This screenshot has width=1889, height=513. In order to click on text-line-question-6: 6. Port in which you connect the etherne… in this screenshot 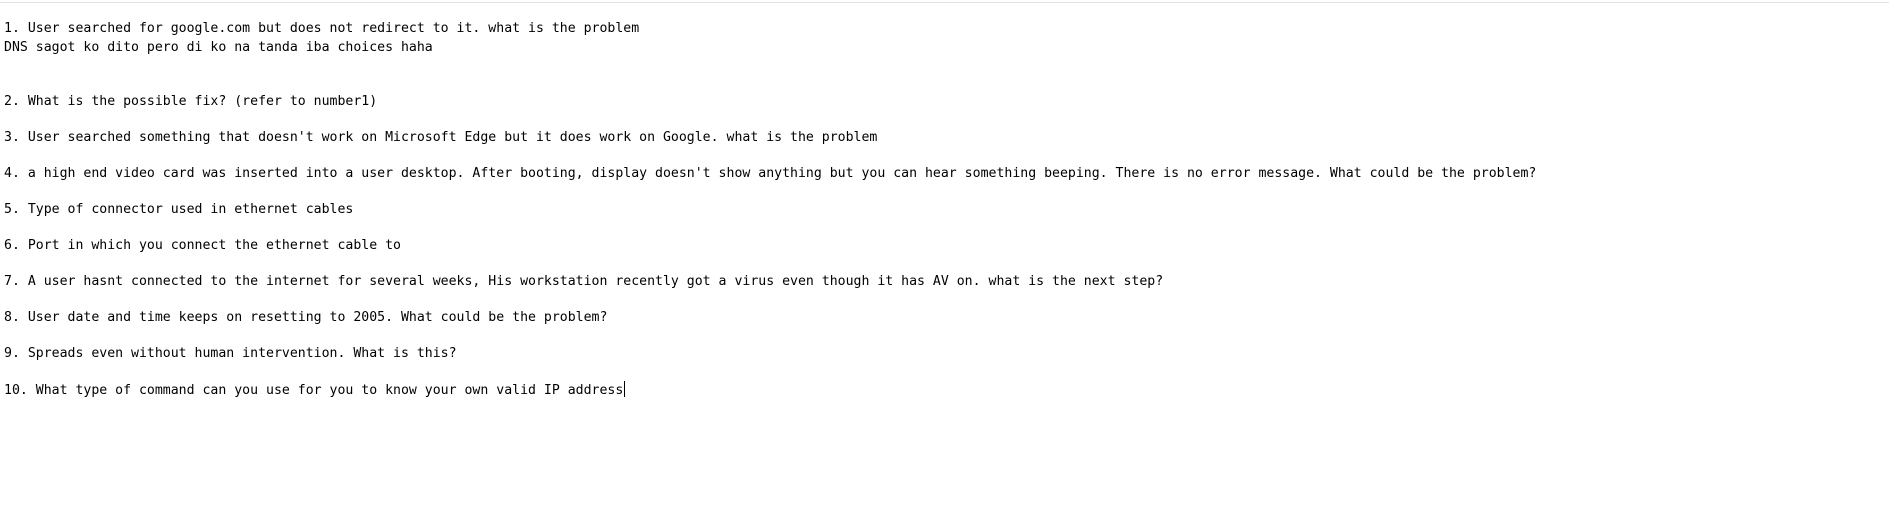, I will do `click(202, 245)`.